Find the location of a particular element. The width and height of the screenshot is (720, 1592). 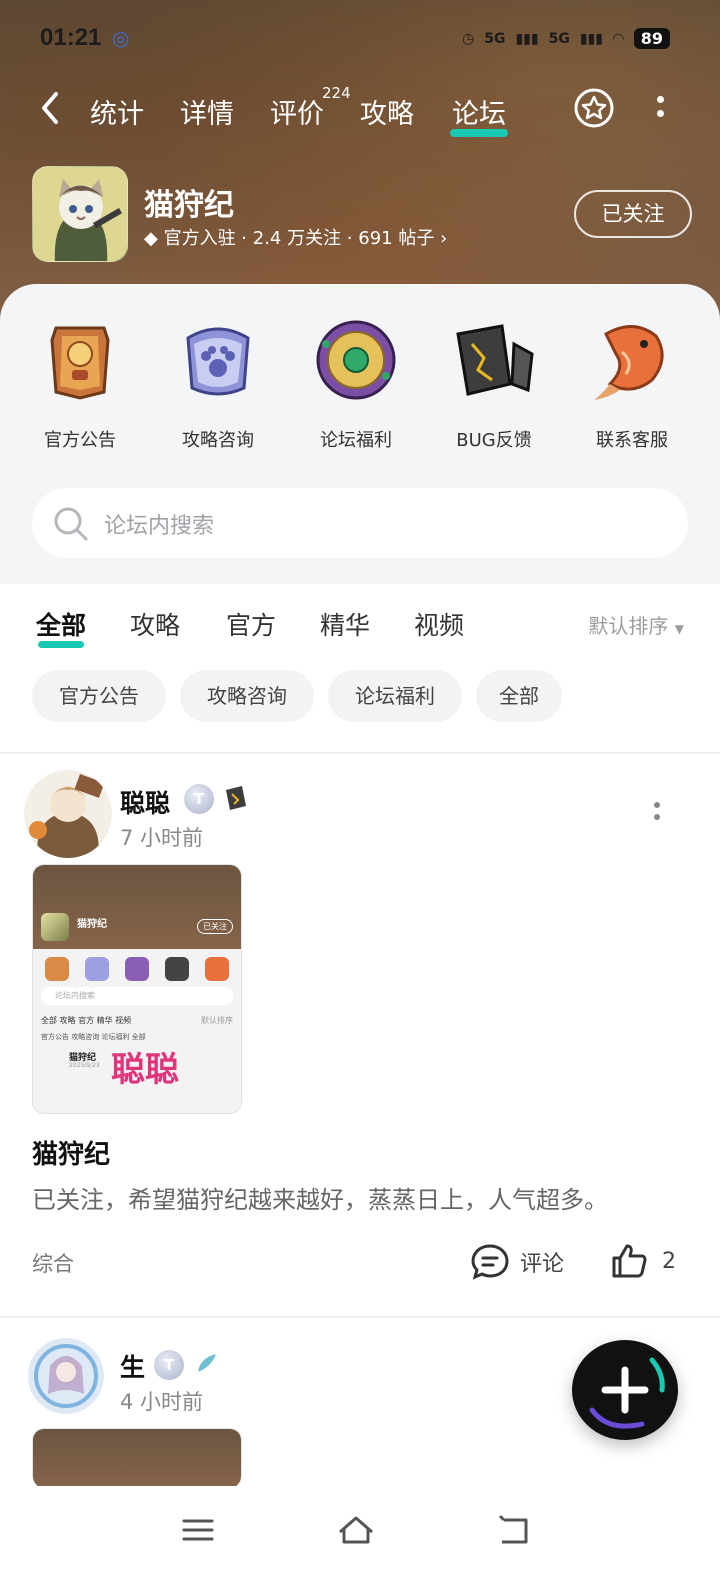

thumb-game-name: 猫狩纪 is located at coordinates (92, 924).